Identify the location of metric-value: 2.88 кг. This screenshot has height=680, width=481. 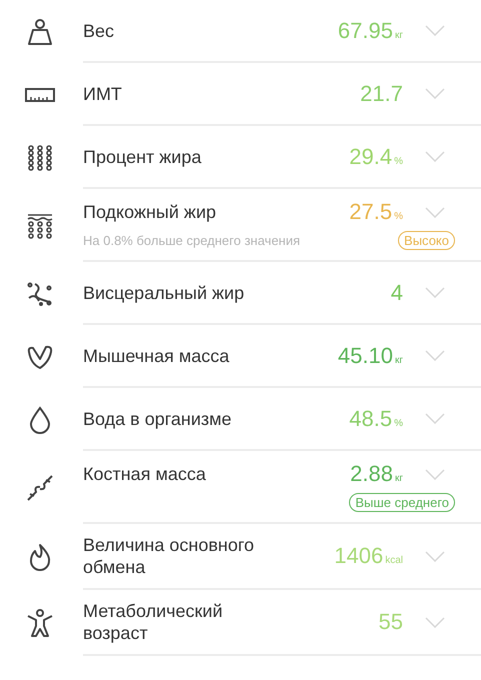
(376, 474).